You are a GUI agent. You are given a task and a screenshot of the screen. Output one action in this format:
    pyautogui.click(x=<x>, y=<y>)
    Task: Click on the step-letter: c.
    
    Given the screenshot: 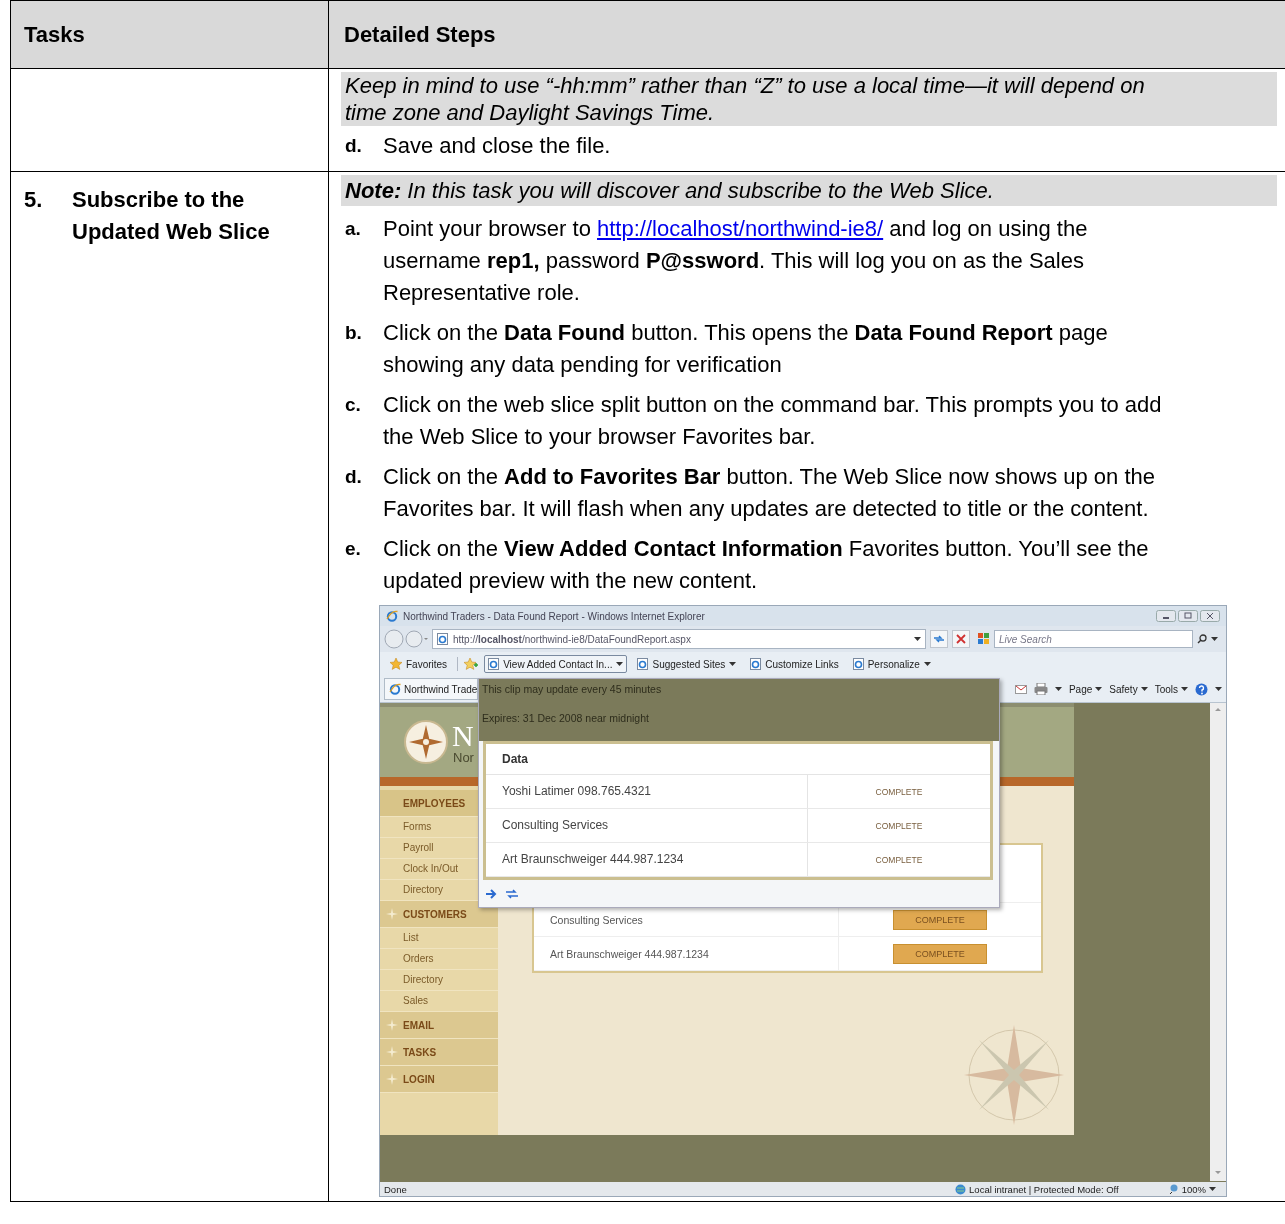 What is the action you would take?
    pyautogui.click(x=353, y=405)
    